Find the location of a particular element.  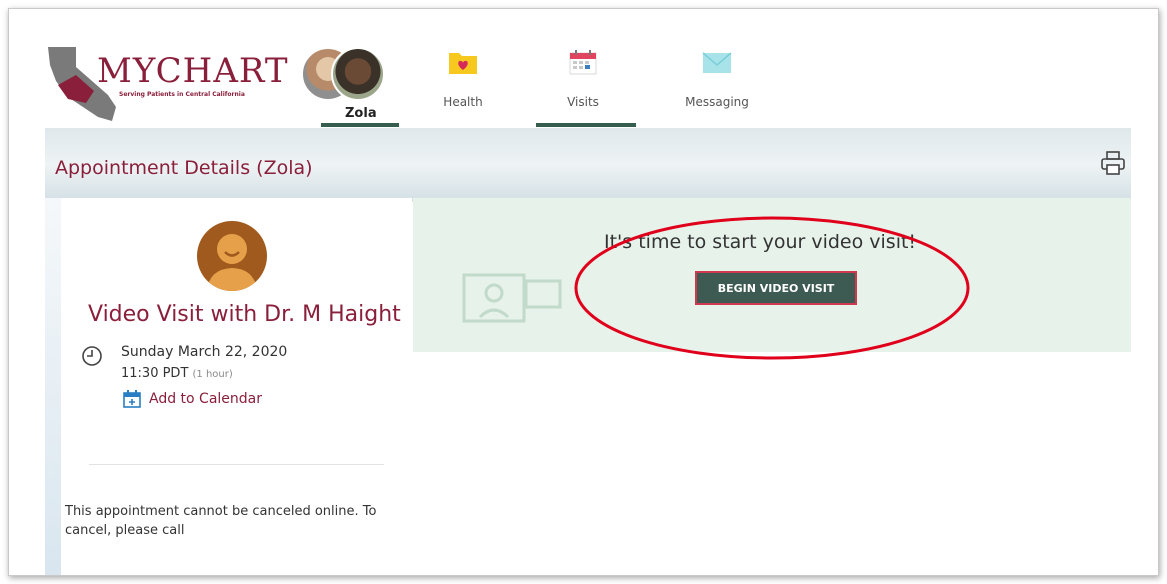

nav-visits: Visits is located at coordinates (583, 79).